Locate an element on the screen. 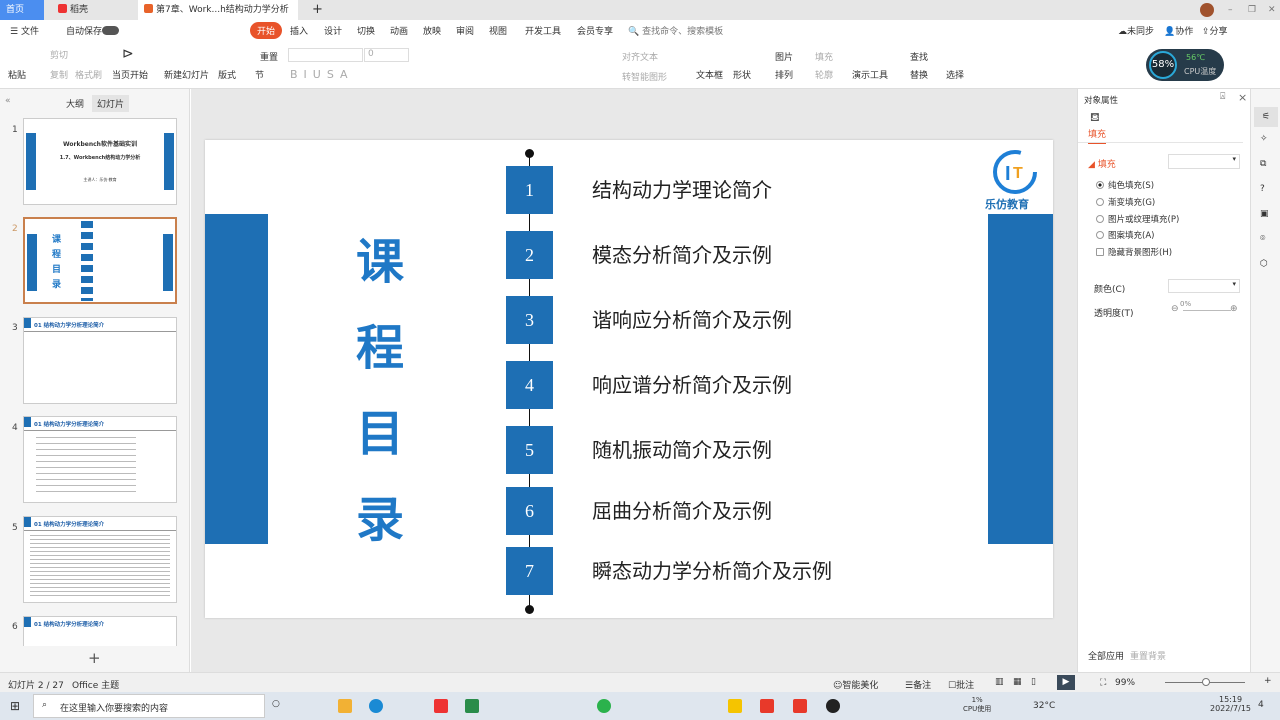  play-from-current-button: 当页开始 is located at coordinates (130, 74).